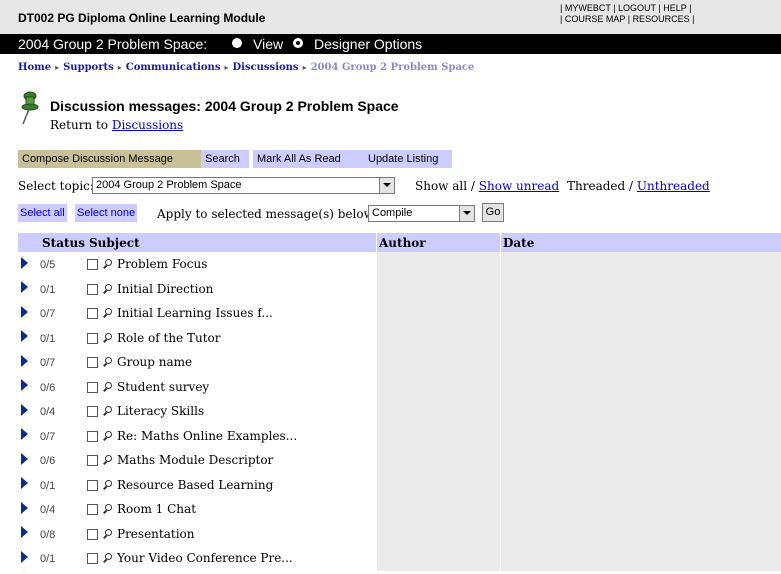 This screenshot has width=781, height=574. What do you see at coordinates (48, 289) in the screenshot?
I see `status-value: 0/1` at bounding box center [48, 289].